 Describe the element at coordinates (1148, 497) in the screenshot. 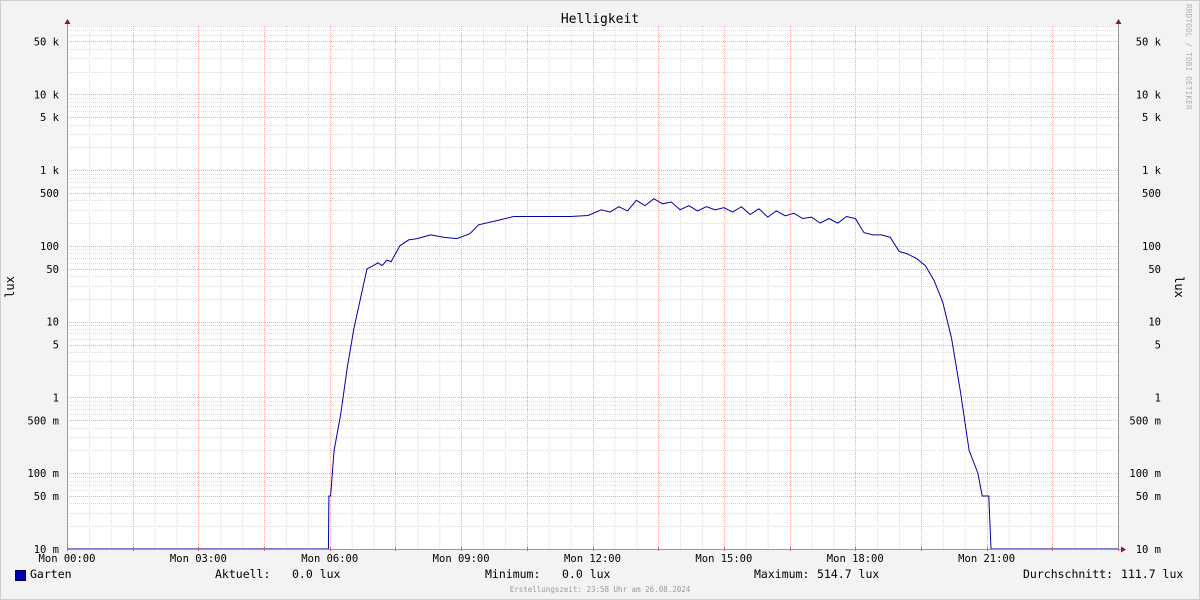

I see `y-tick-label-right: 50 m` at that location.